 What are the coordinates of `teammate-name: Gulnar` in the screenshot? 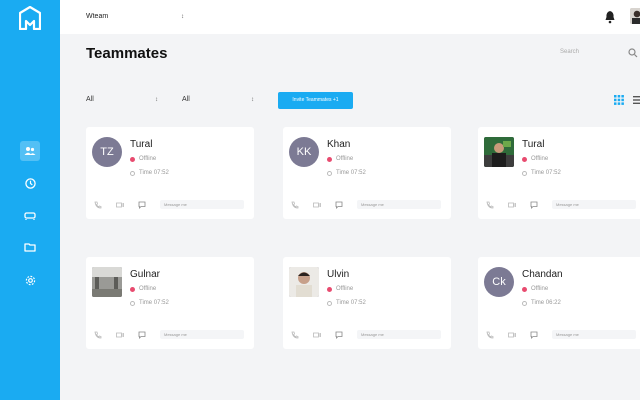 It's located at (145, 274).